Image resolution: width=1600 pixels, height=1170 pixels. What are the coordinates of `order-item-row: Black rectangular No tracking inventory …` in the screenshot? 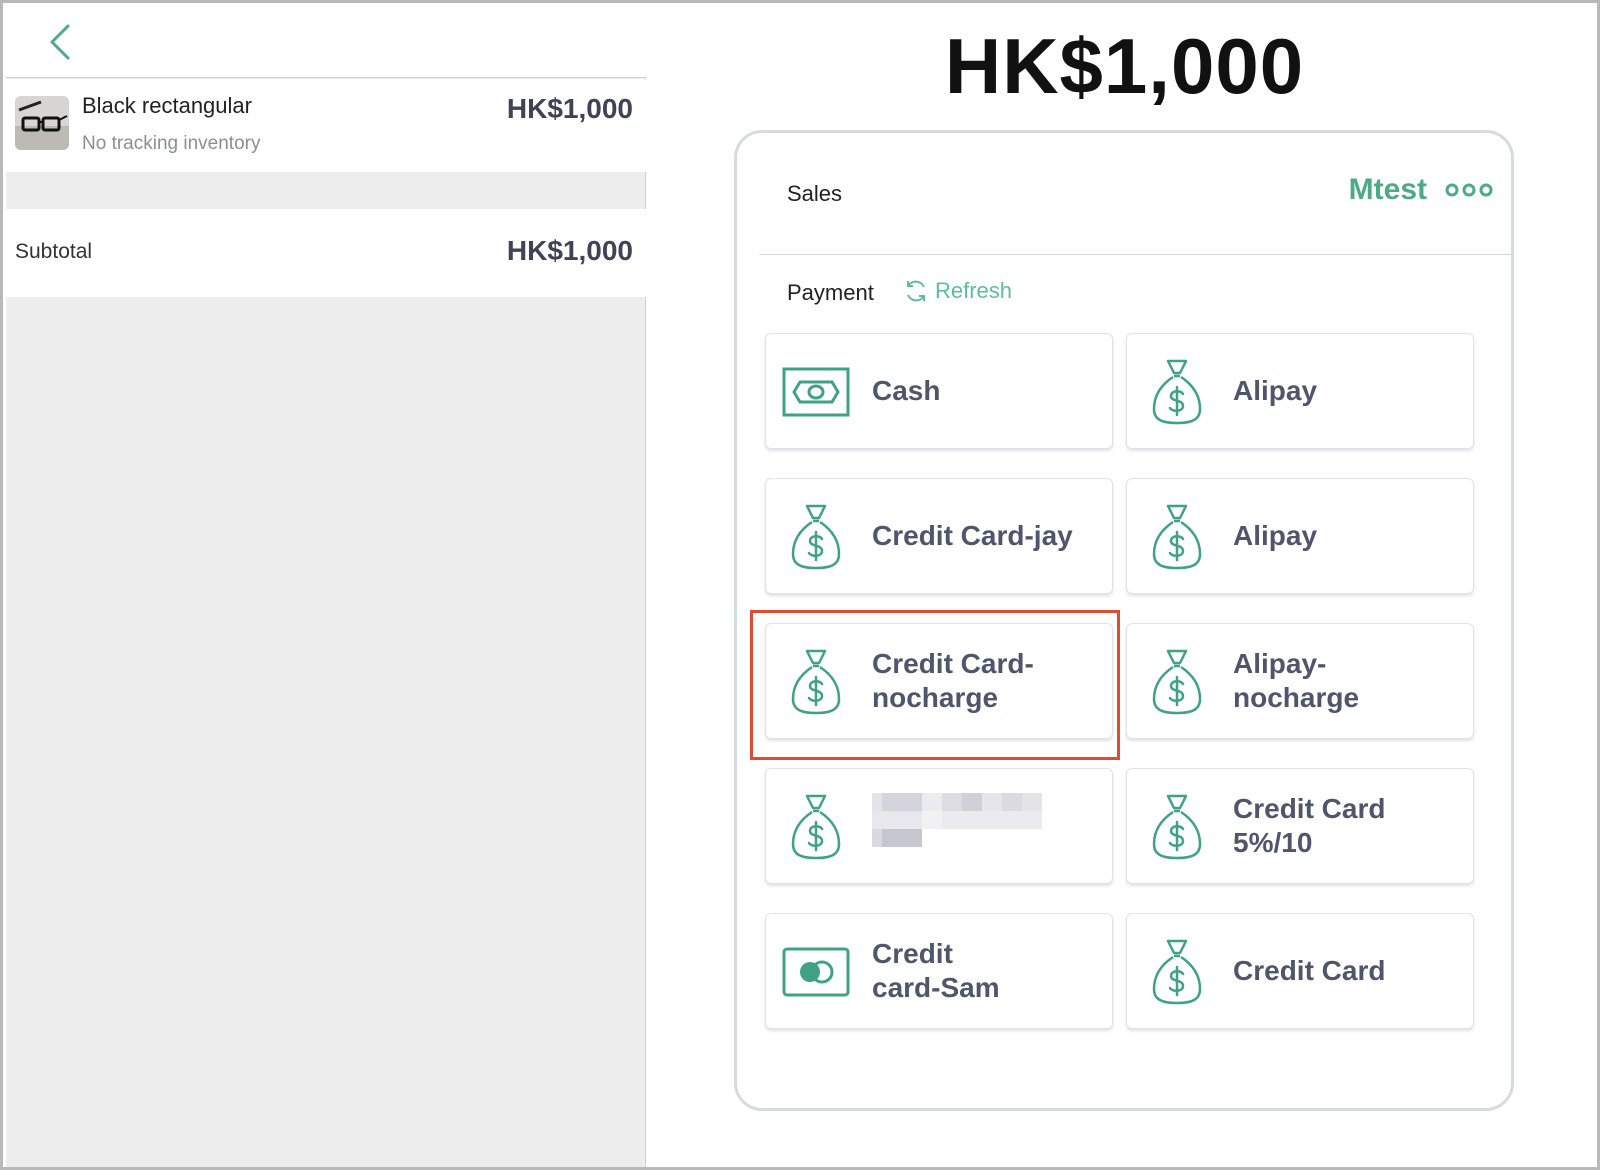 It's located at (326, 125).